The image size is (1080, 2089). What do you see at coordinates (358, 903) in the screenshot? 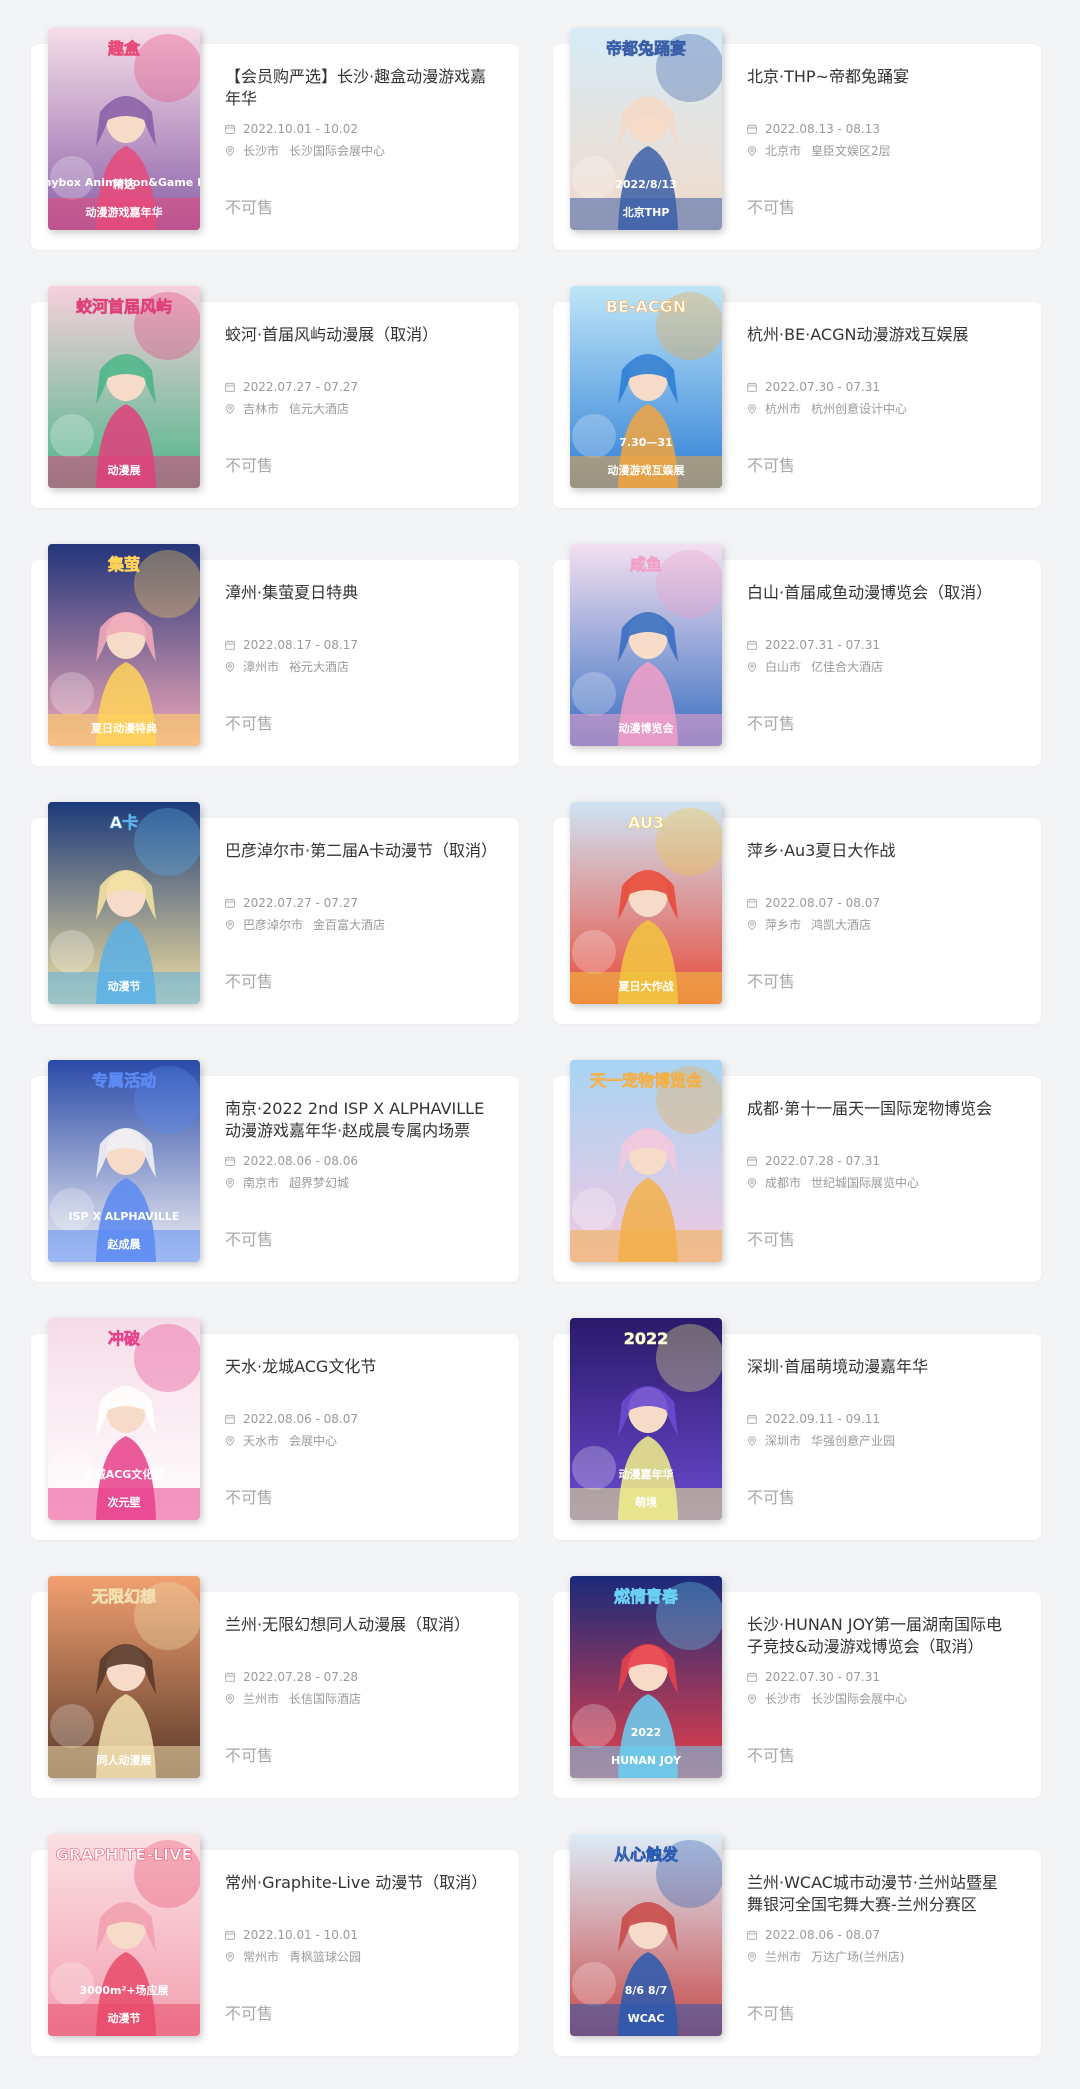
I see `event-date-row: 2022.07.27 - 07.27` at bounding box center [358, 903].